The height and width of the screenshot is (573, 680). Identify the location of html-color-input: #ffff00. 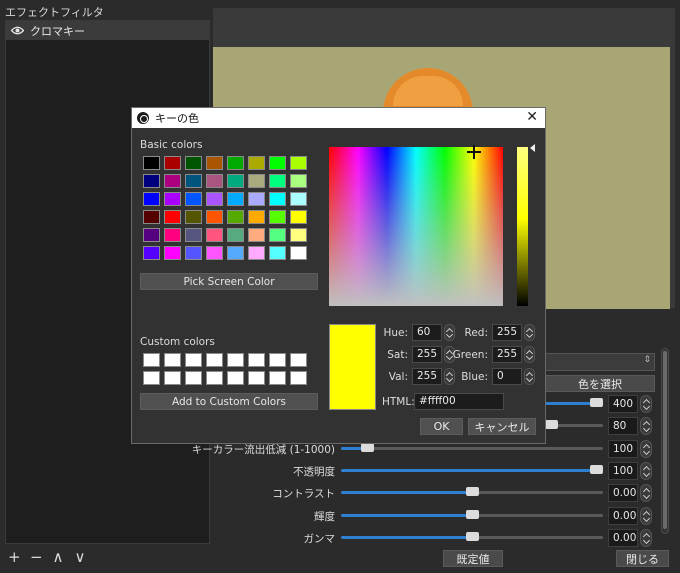
(459, 401).